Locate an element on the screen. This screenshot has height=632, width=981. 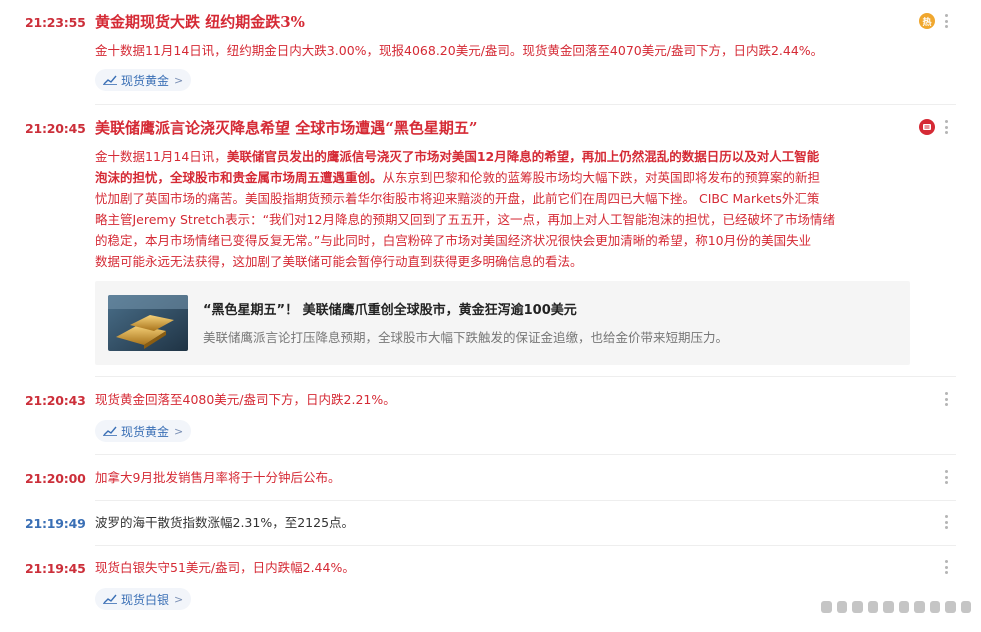
news-time: 21:20:00 is located at coordinates (55, 478).